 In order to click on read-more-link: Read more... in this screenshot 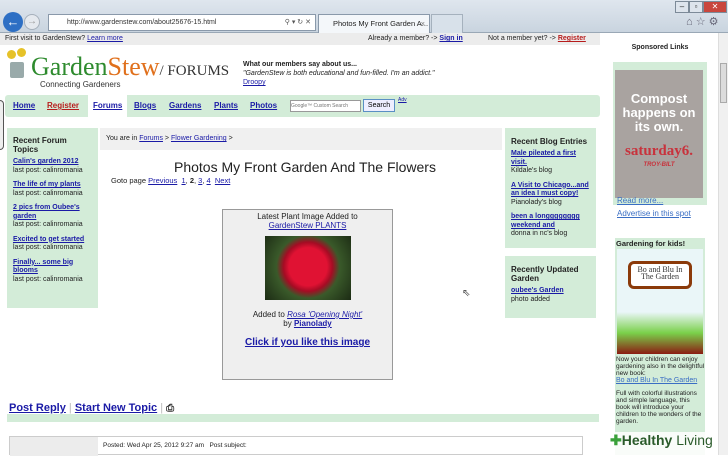, I will do `click(640, 200)`.